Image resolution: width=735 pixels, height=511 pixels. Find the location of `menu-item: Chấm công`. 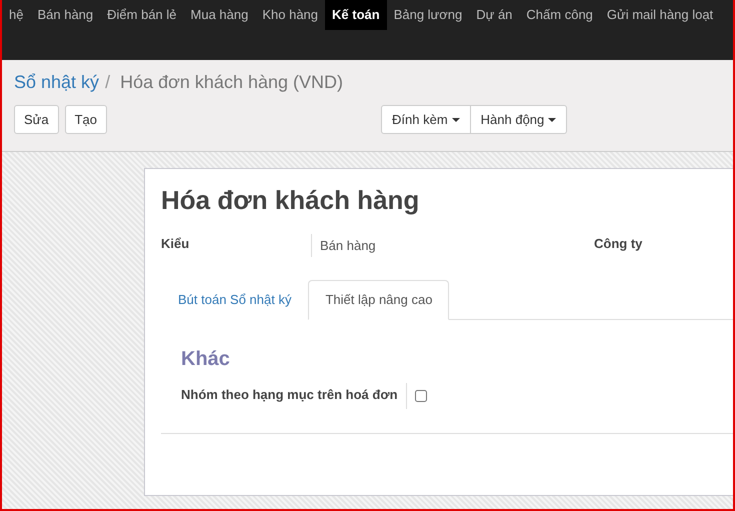

menu-item: Chấm công is located at coordinates (559, 15).